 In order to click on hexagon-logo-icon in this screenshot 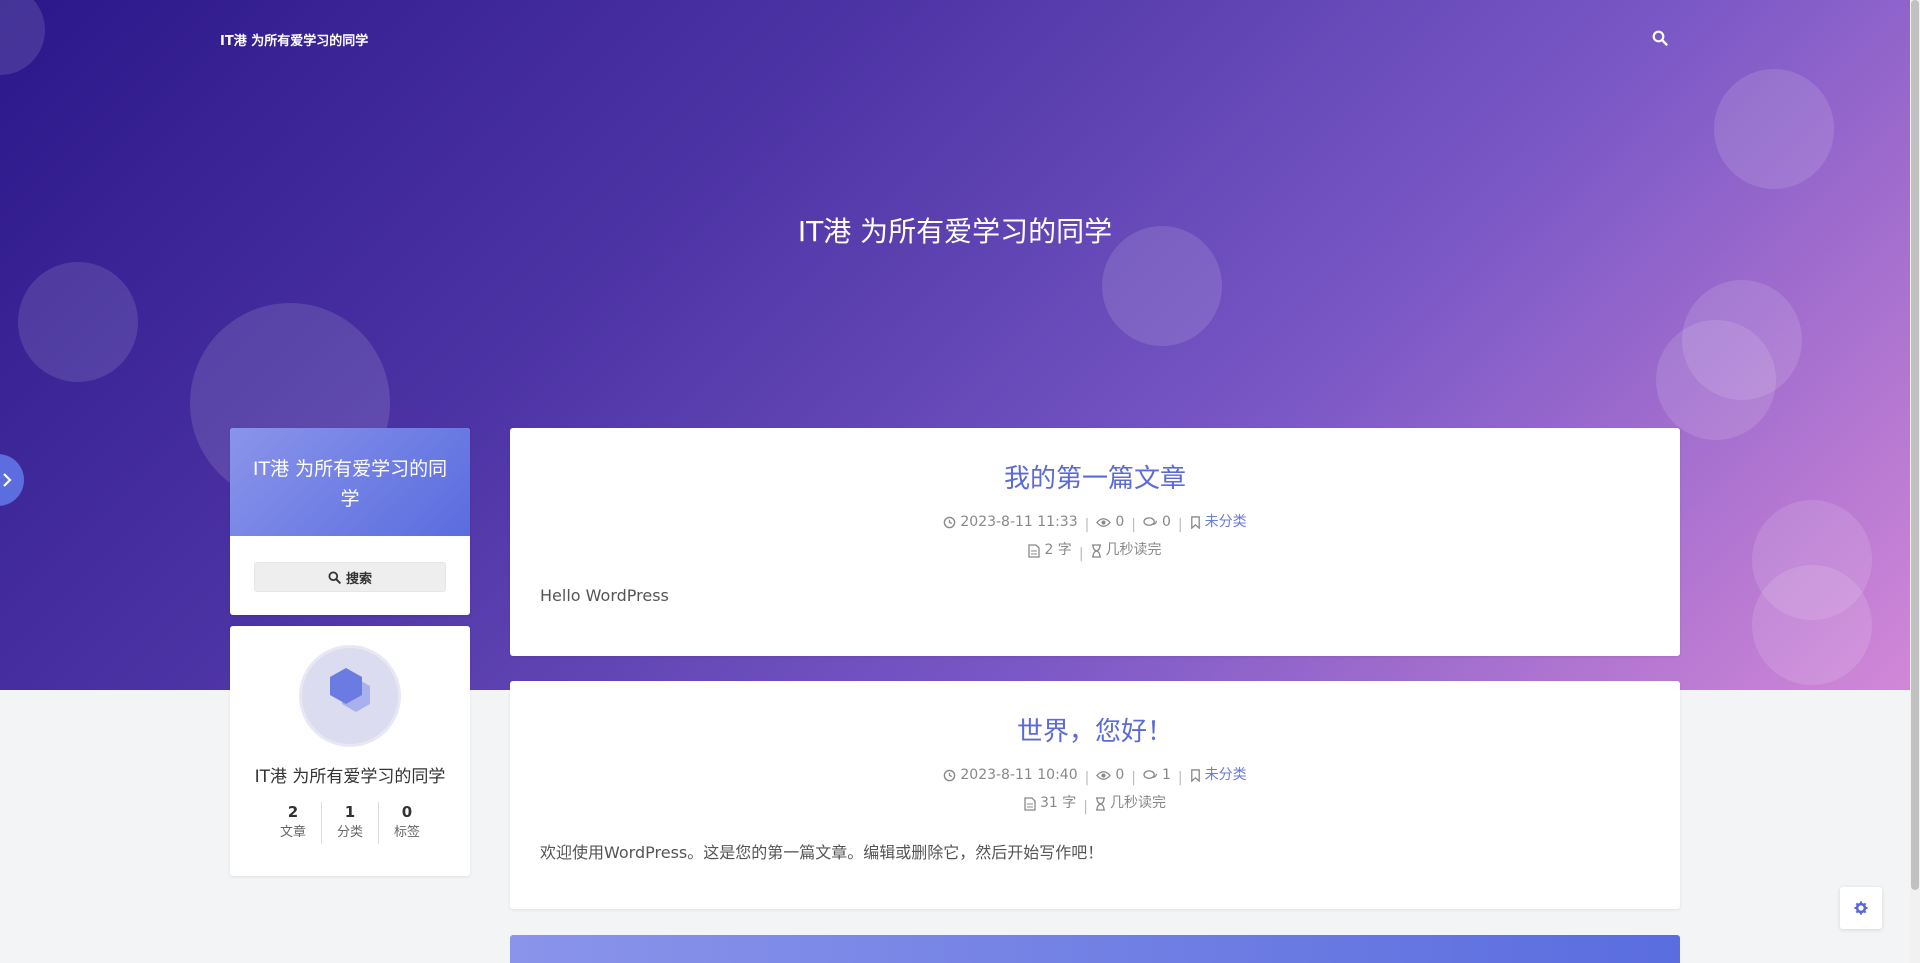, I will do `click(350, 690)`.